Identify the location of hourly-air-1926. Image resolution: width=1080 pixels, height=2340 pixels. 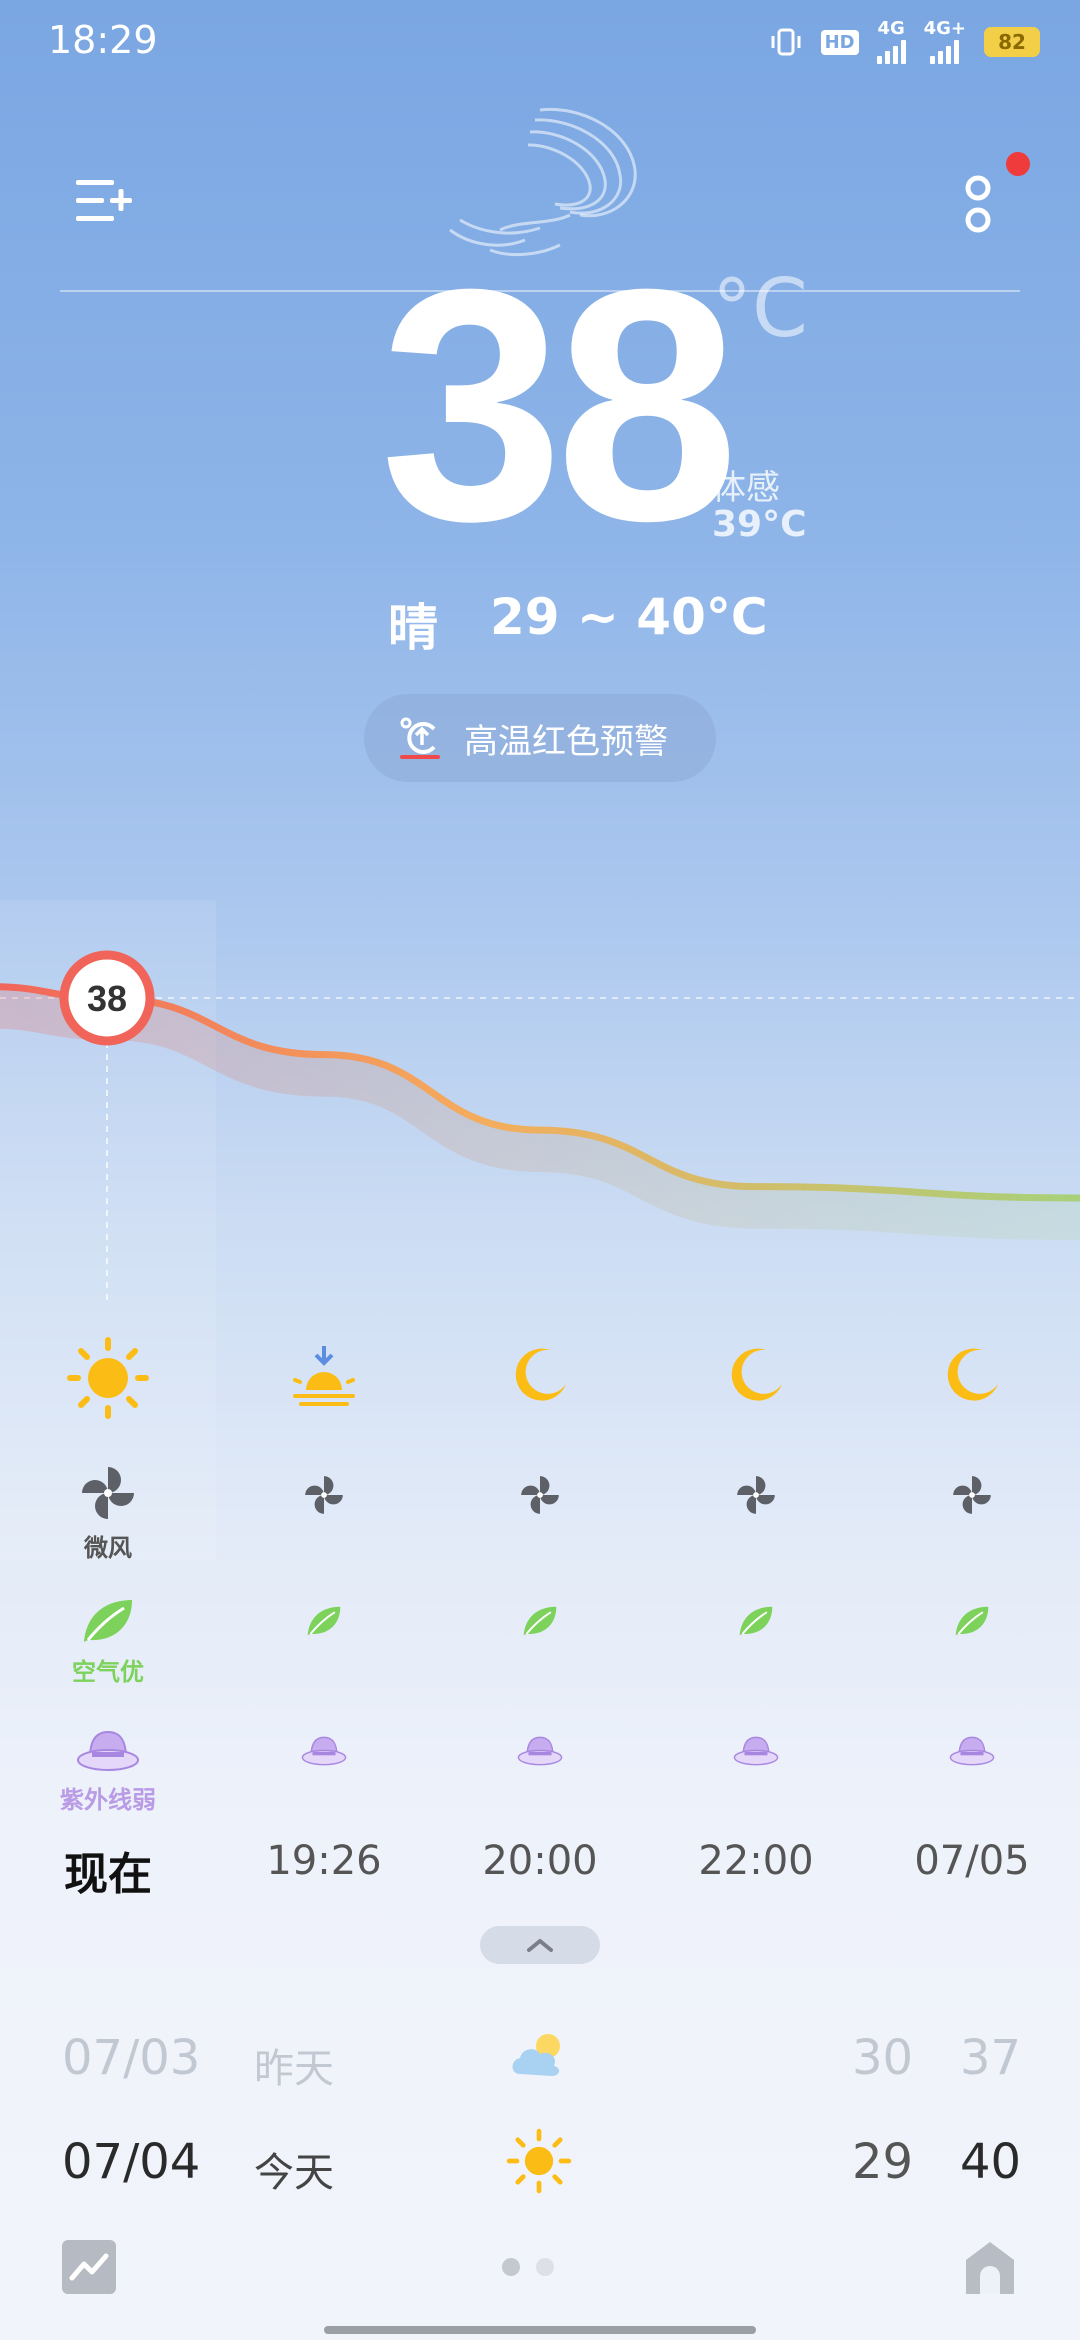
(324, 1621).